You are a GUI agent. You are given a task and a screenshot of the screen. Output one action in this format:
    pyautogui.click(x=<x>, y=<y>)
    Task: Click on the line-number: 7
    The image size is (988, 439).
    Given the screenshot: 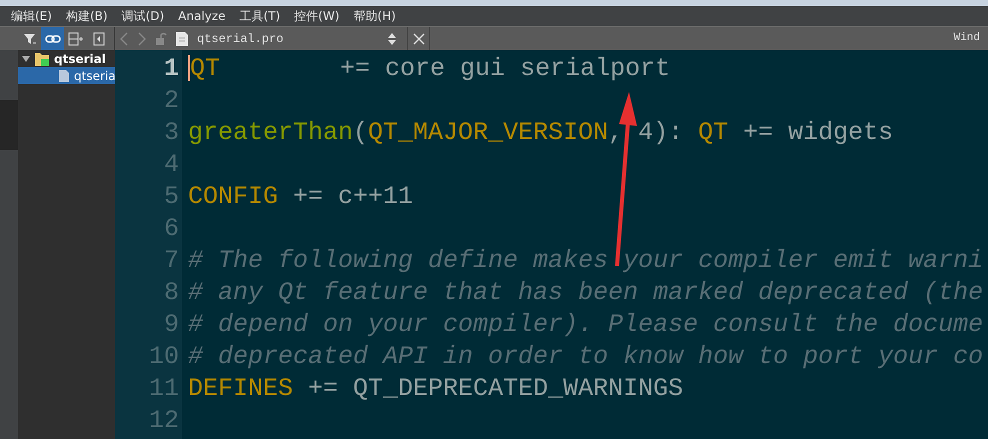 What is the action you would take?
    pyautogui.click(x=170, y=261)
    